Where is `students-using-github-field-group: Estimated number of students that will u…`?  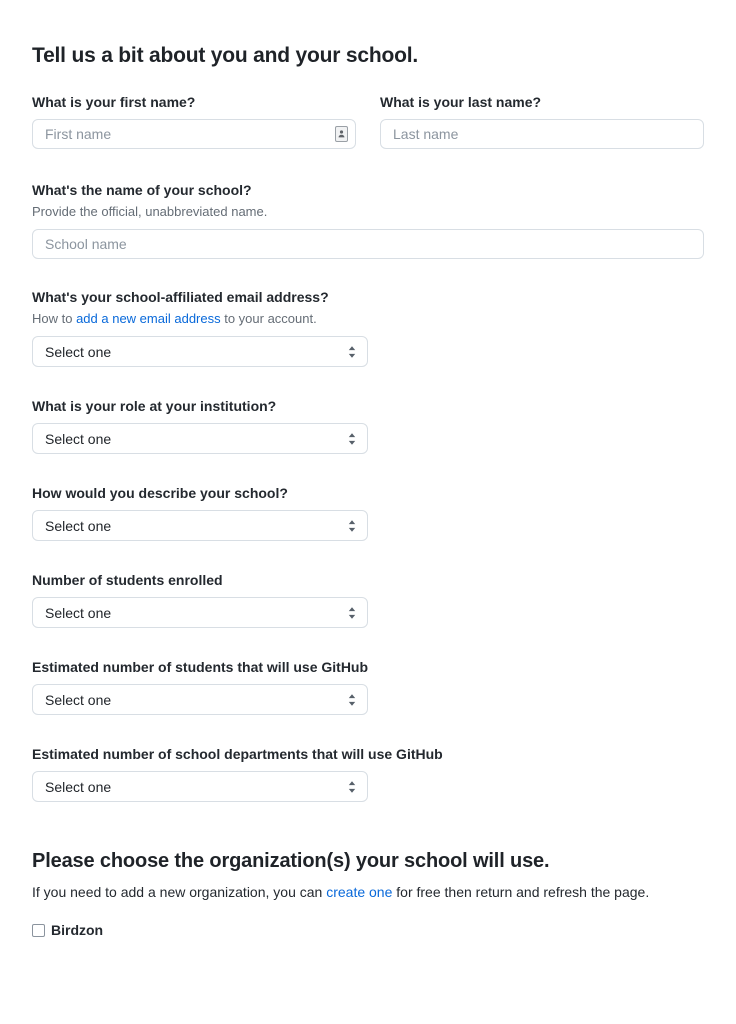
students-using-github-field-group: Estimated number of students that will u… is located at coordinates (368, 687).